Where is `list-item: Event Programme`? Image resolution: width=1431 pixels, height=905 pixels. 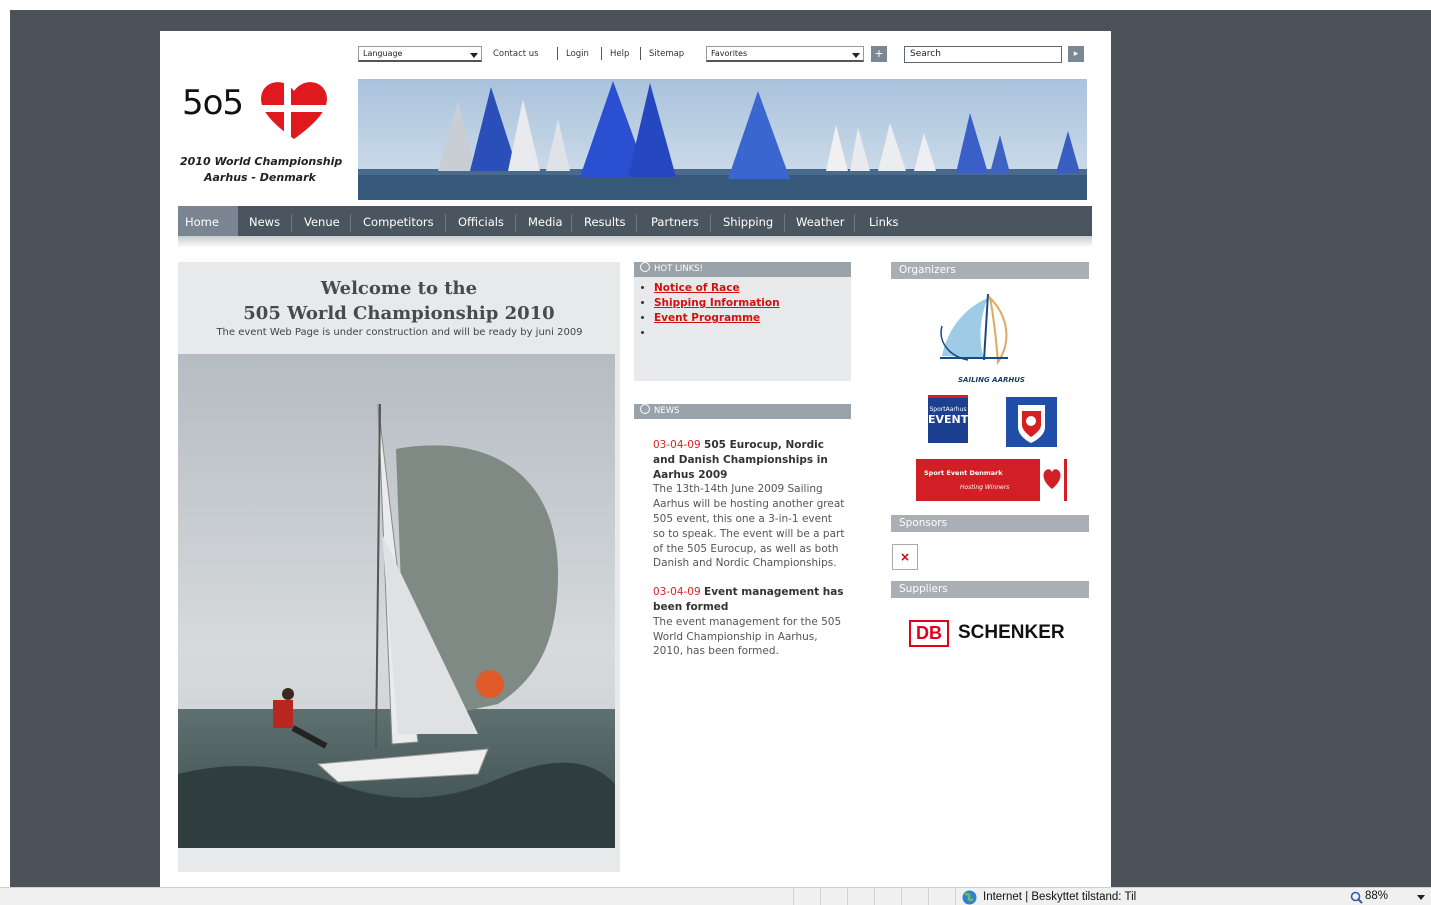
list-item: Event Programme is located at coordinates (717, 318).